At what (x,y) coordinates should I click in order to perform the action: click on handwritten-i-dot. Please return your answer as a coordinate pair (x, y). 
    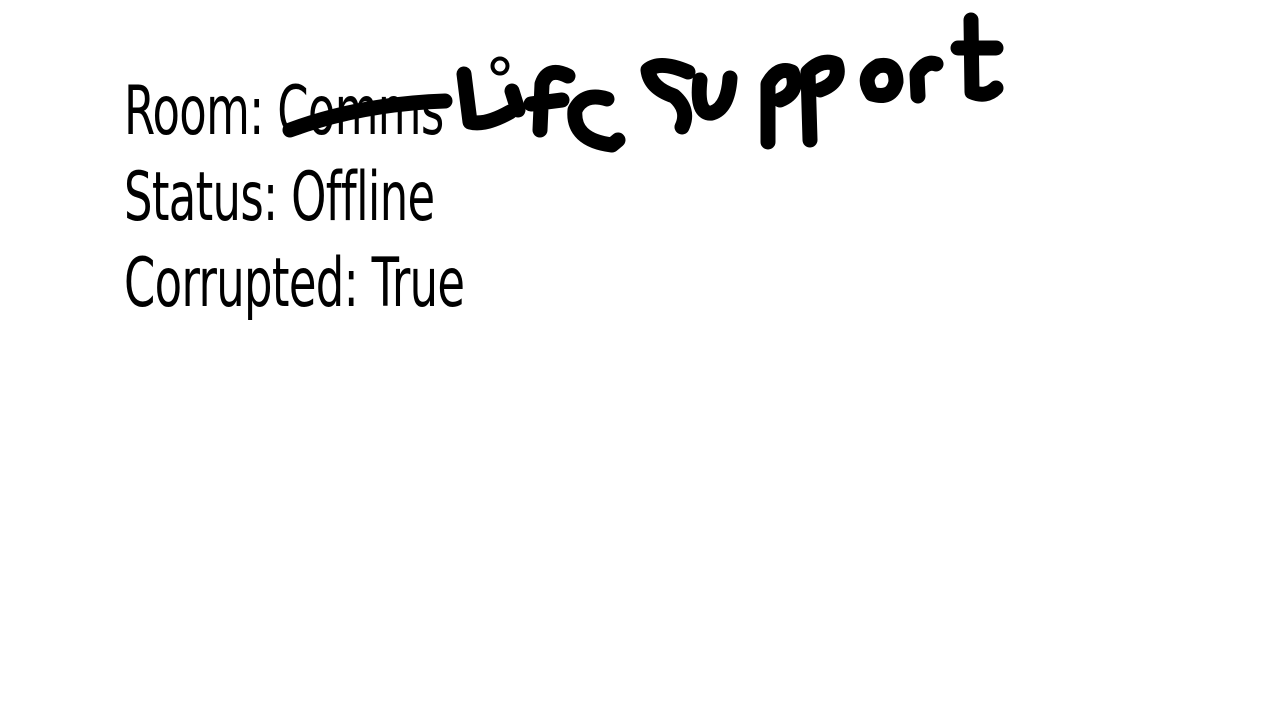
    Looking at the image, I should click on (500, 66).